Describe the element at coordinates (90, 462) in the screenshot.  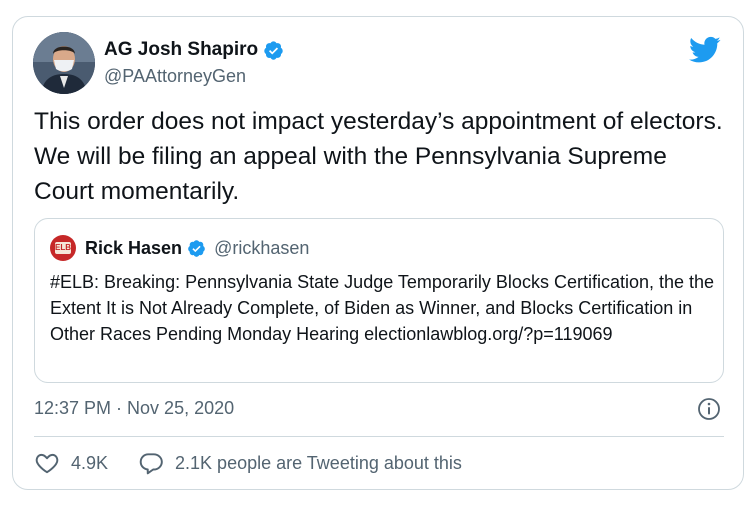
I see `like-count: 4.9K` at that location.